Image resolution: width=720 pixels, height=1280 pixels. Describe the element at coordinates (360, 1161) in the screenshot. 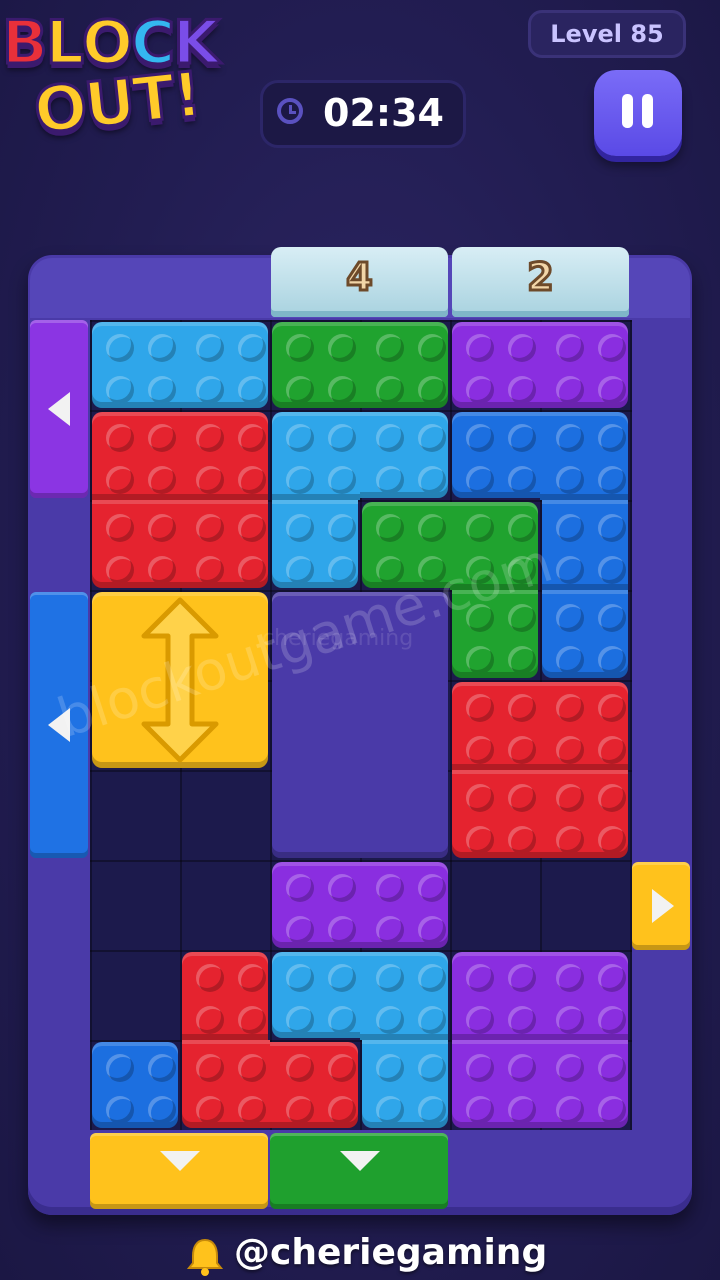

I see `arrow-down-icon` at that location.